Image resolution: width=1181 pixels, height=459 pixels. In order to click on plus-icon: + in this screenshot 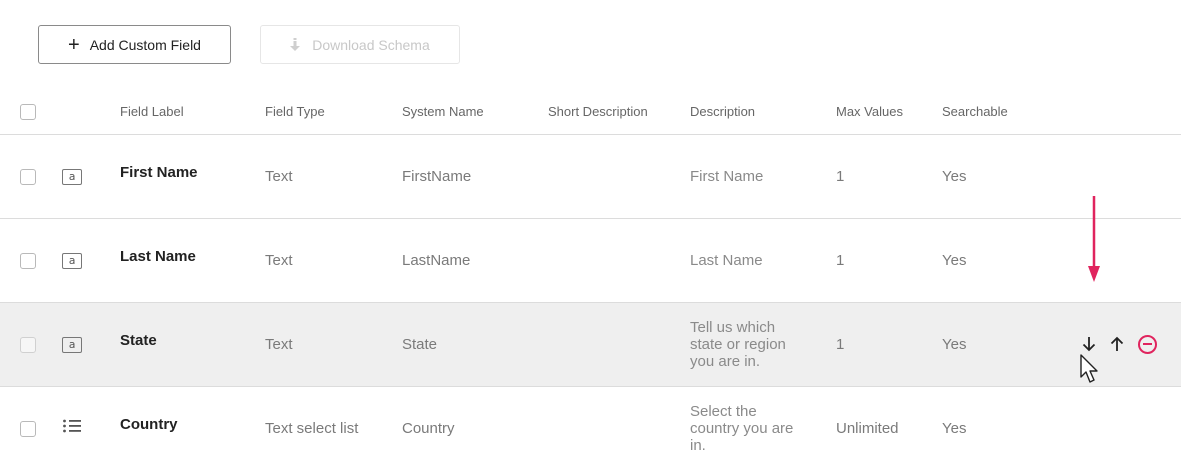, I will do `click(74, 44)`.